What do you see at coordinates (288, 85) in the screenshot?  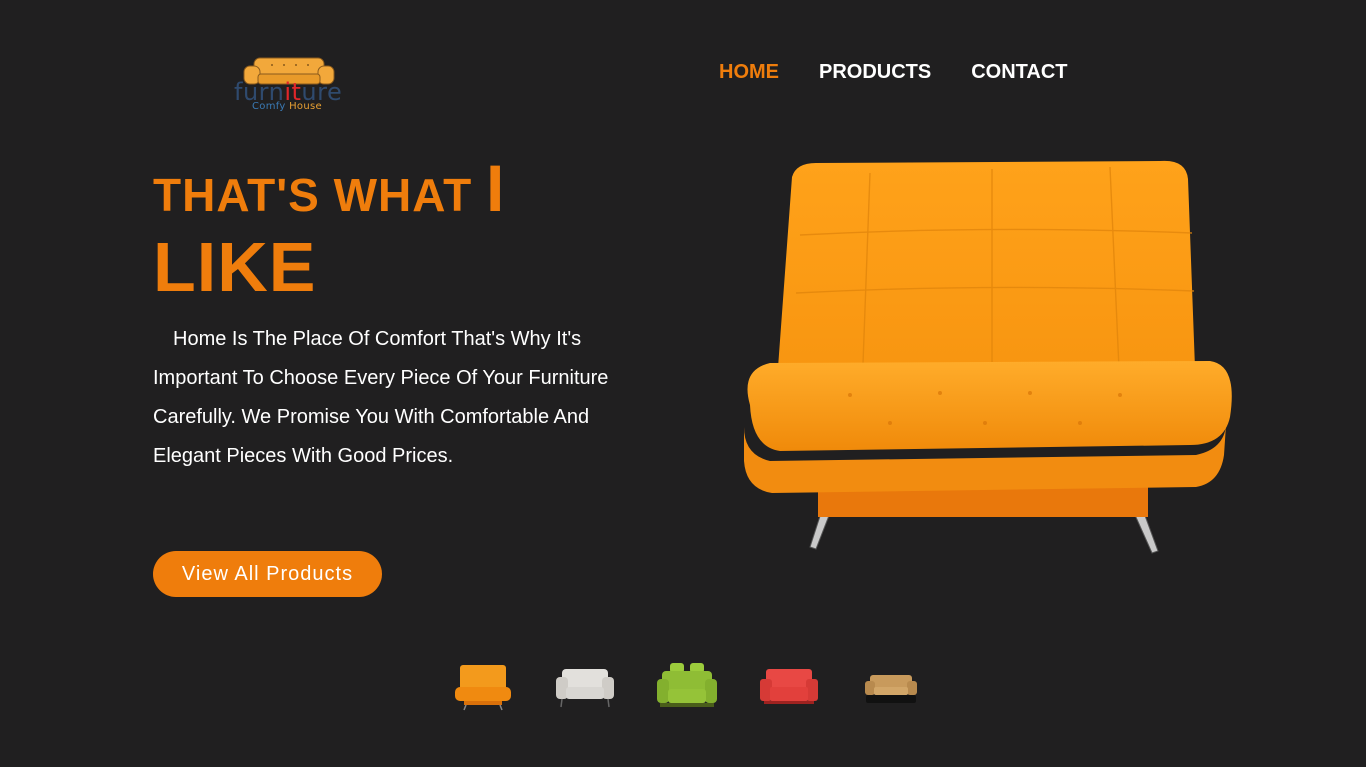 I see `logo: furniture Comfy House` at bounding box center [288, 85].